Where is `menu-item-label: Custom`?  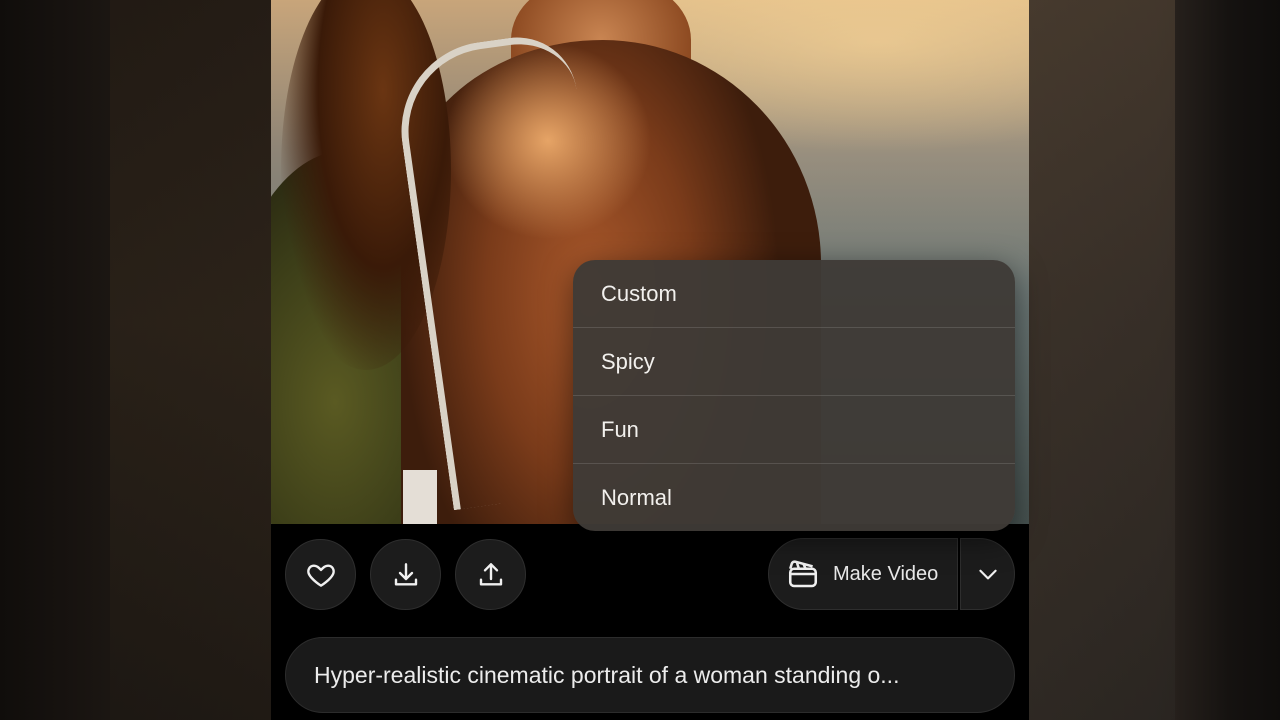 menu-item-label: Custom is located at coordinates (639, 293).